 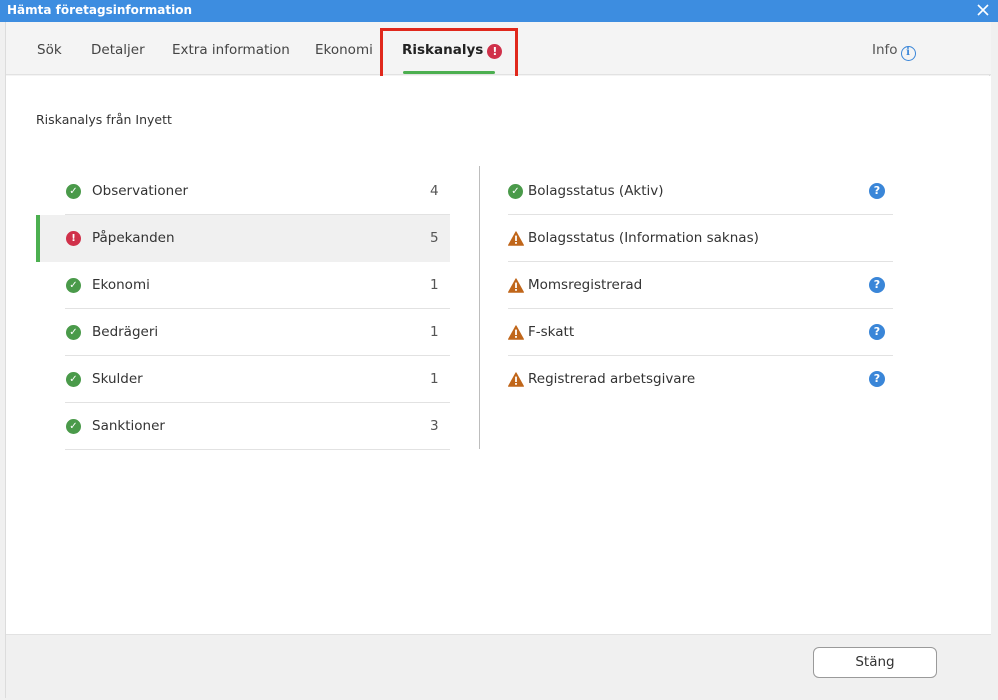 I want to click on risk-detail-item: Momsregistrerad?, so click(x=700, y=285).